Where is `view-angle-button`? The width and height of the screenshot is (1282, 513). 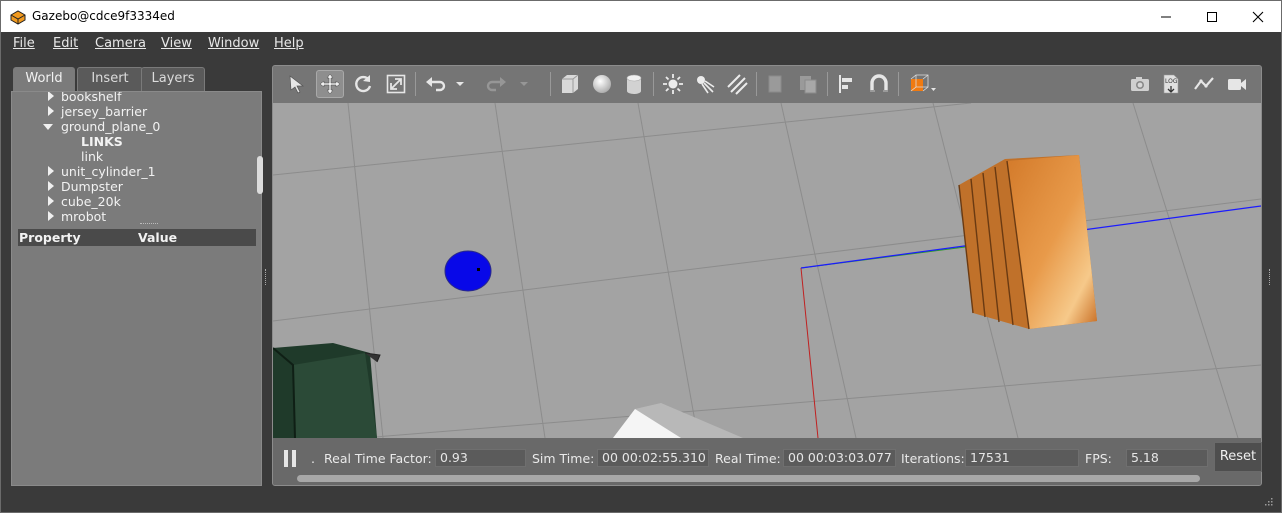
view-angle-button is located at coordinates (922, 84).